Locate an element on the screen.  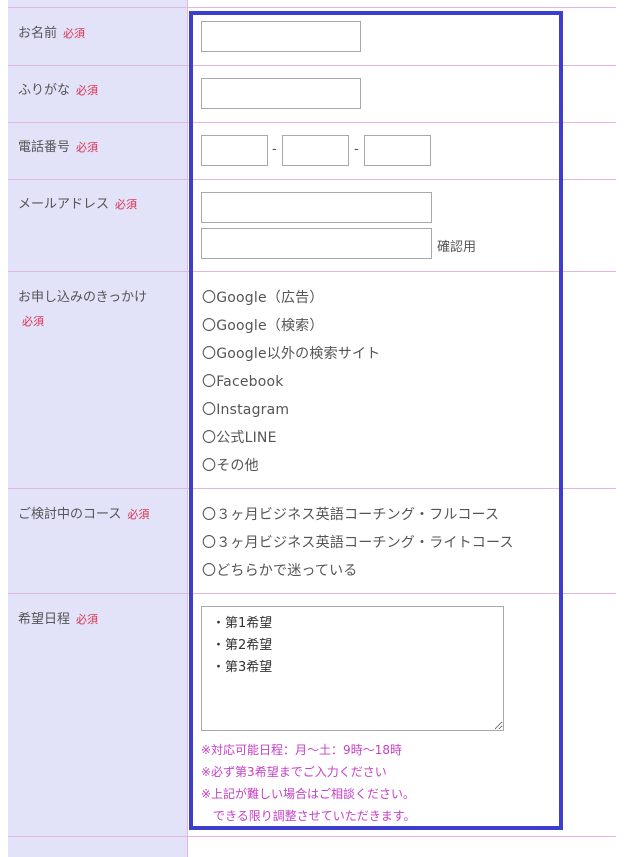
schedule-note: ※対応可能日程：月〜土：9時〜18時 is located at coordinates (301, 750).